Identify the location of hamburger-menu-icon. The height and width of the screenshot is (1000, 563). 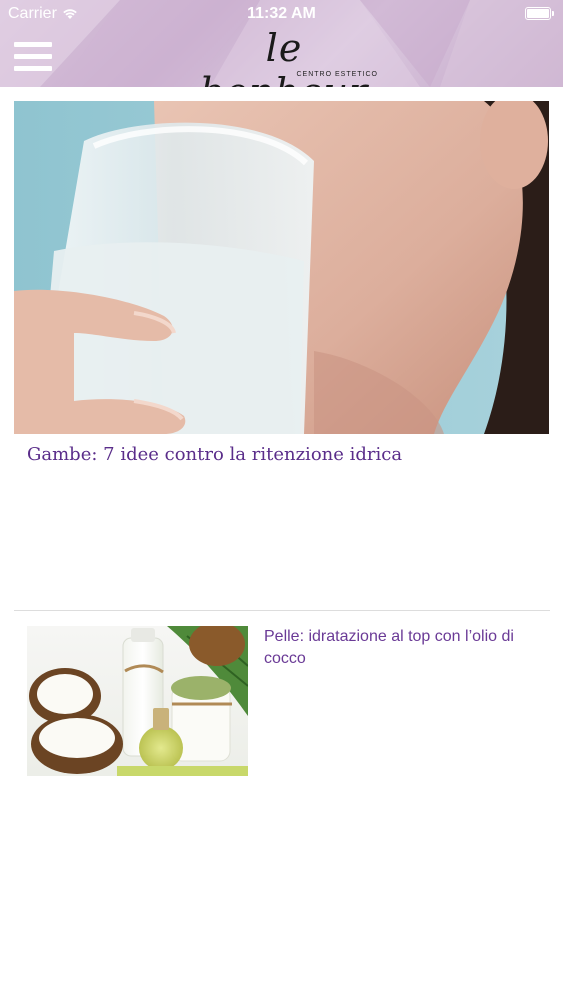
(33, 57).